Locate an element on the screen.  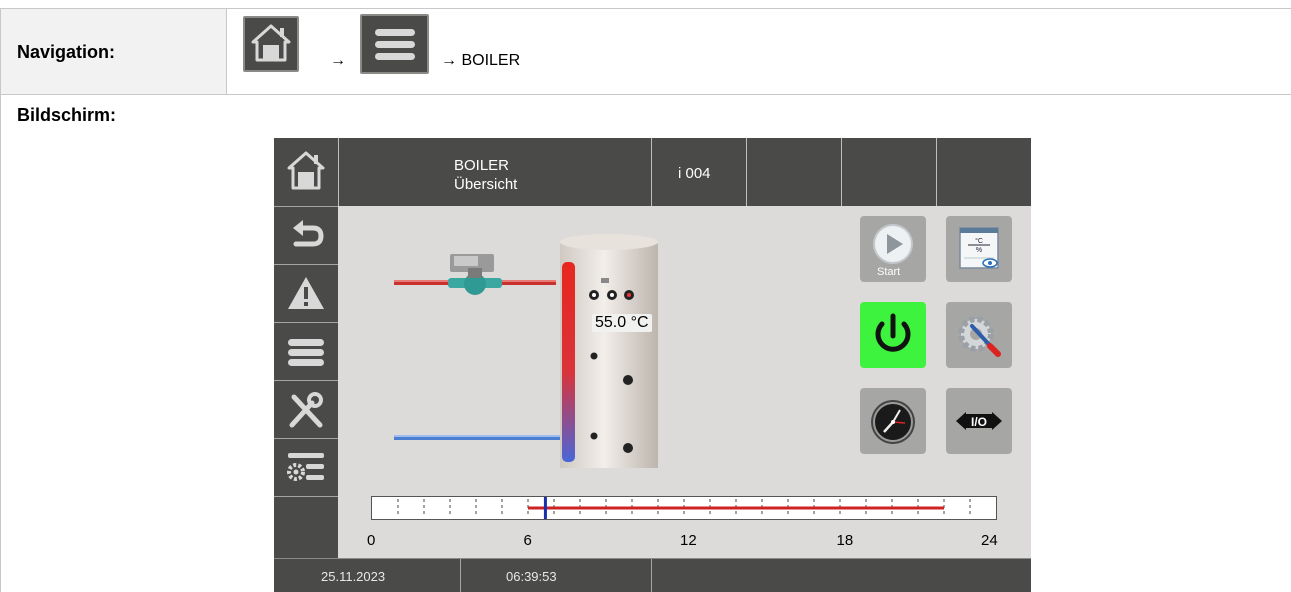
view-values-icon: °C % is located at coordinates (979, 248).